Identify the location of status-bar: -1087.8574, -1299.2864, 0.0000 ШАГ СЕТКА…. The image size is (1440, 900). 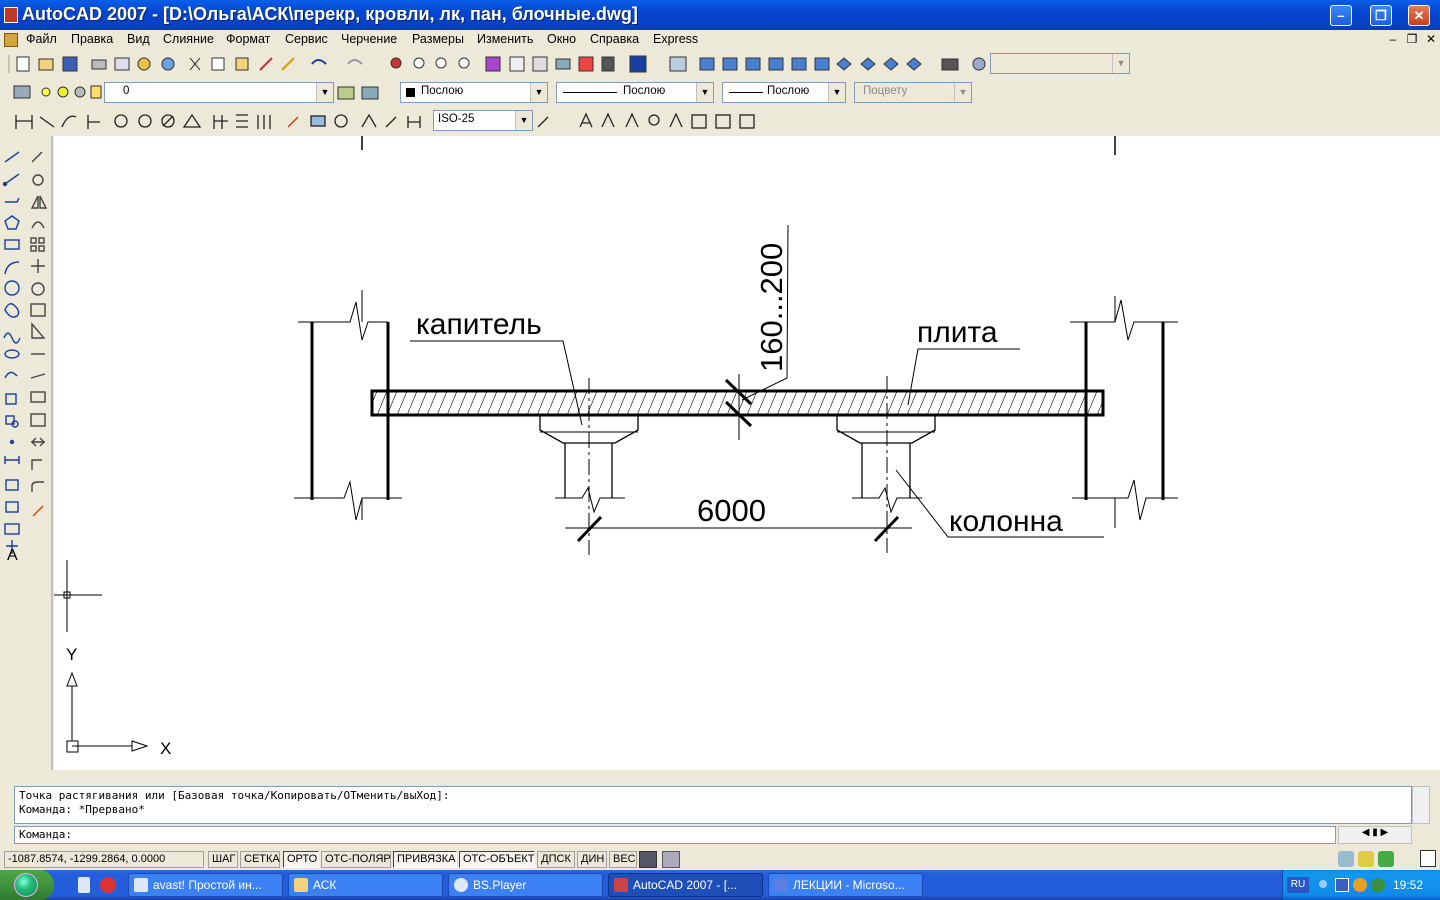
(720, 859).